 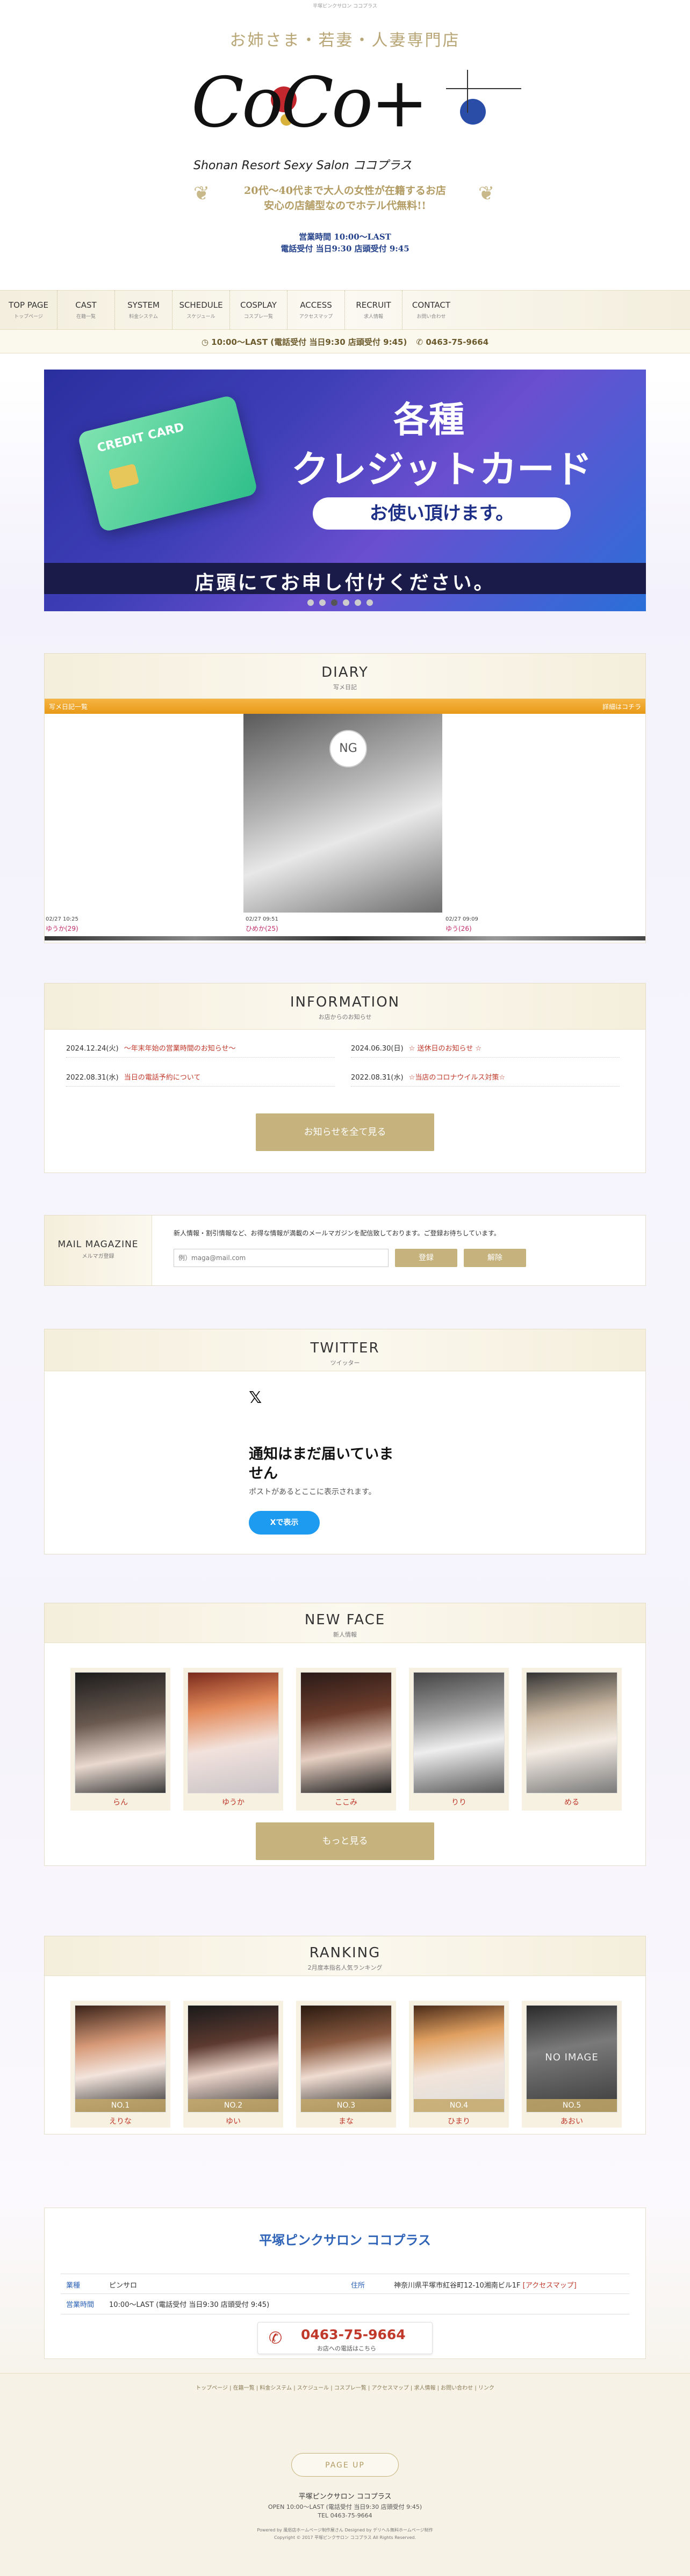 I want to click on ranking-header: RANKING 2月度本指名人気ランキング, so click(x=345, y=1956).